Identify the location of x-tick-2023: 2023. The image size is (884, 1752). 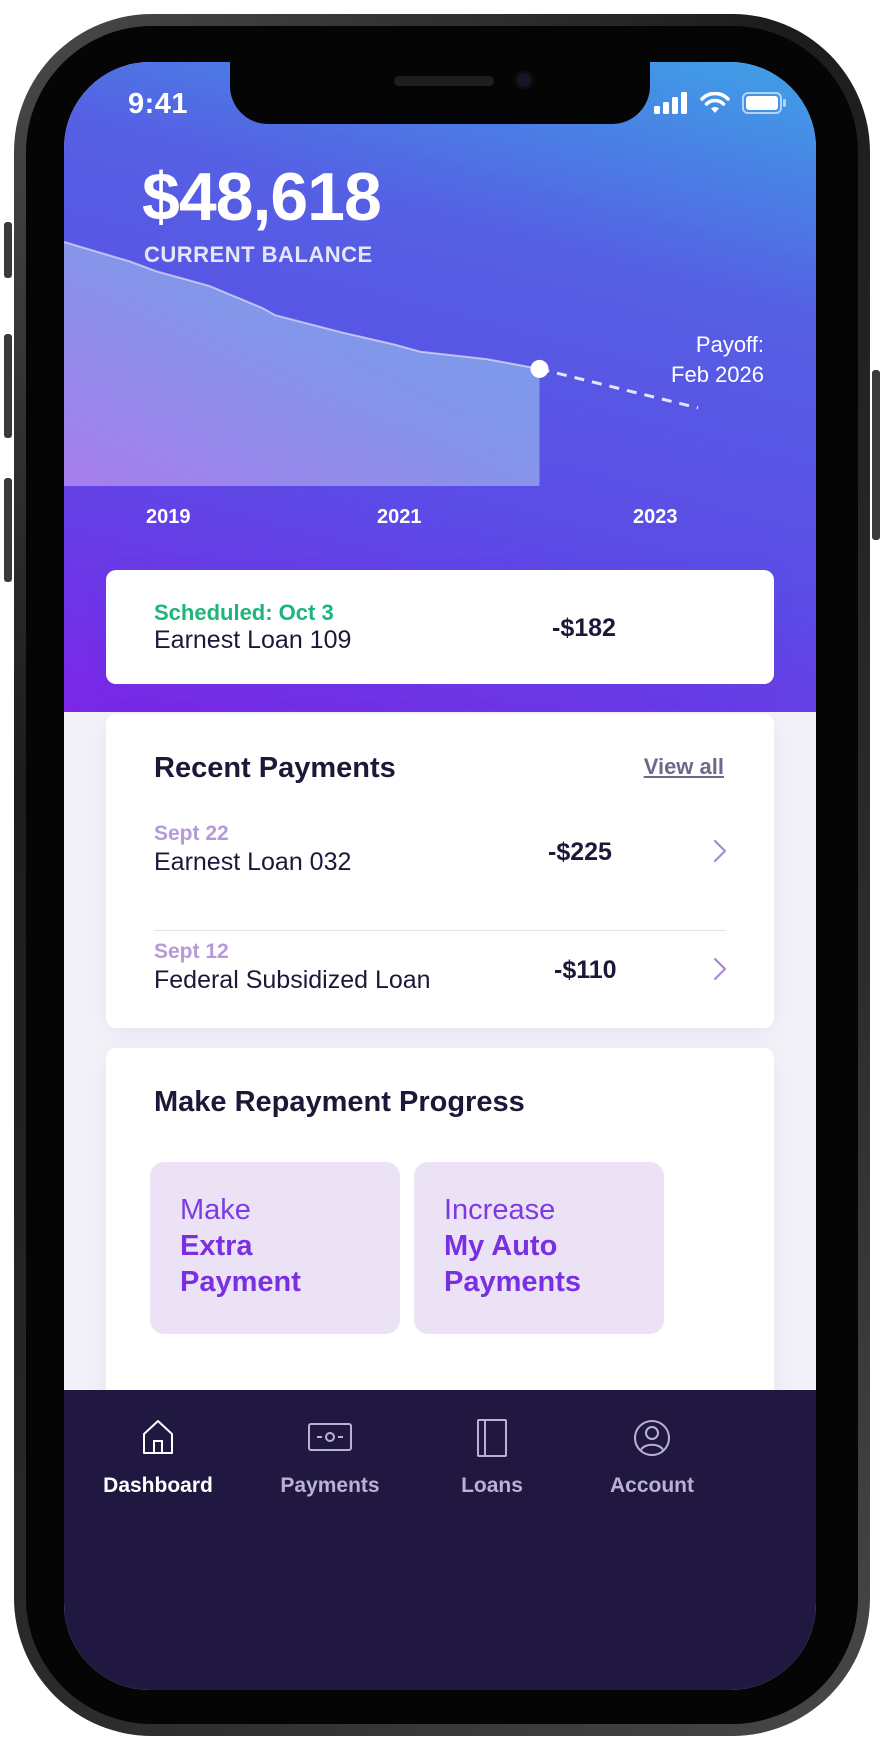
(655, 517).